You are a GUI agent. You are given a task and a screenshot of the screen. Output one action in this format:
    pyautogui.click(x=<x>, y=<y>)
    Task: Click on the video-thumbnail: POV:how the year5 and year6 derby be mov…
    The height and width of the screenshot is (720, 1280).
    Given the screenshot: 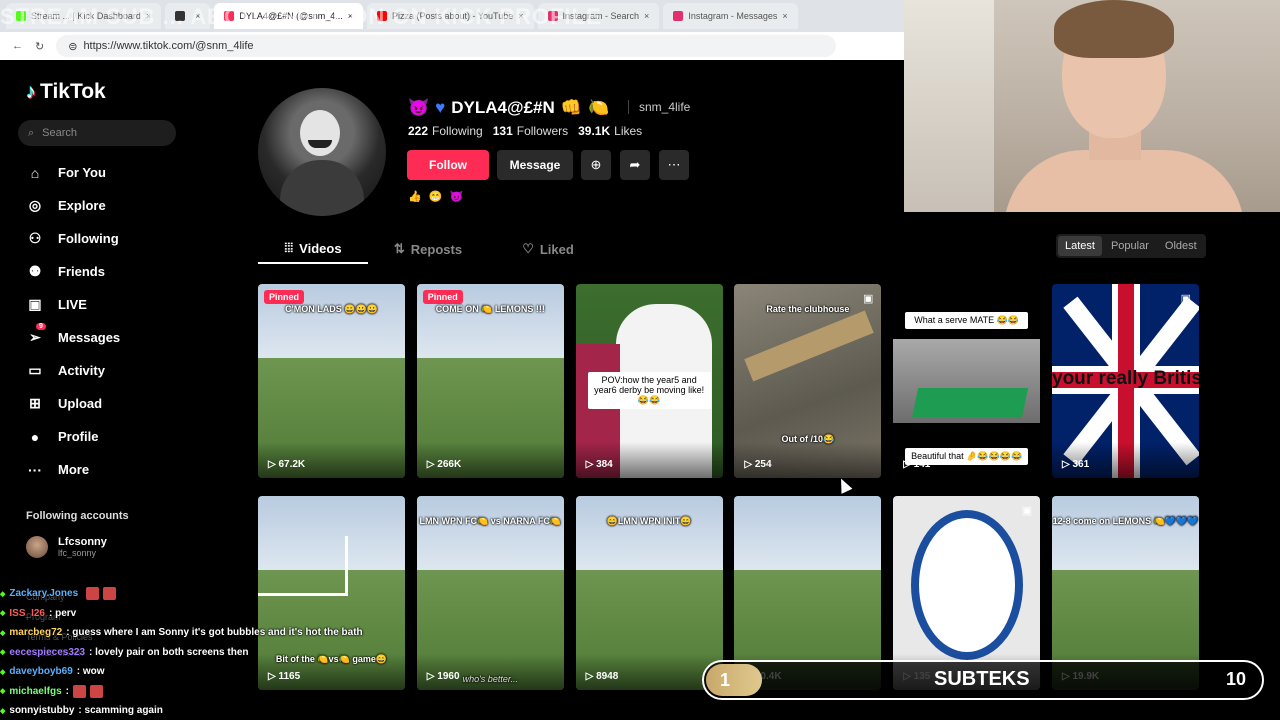 What is the action you would take?
    pyautogui.click(x=649, y=381)
    